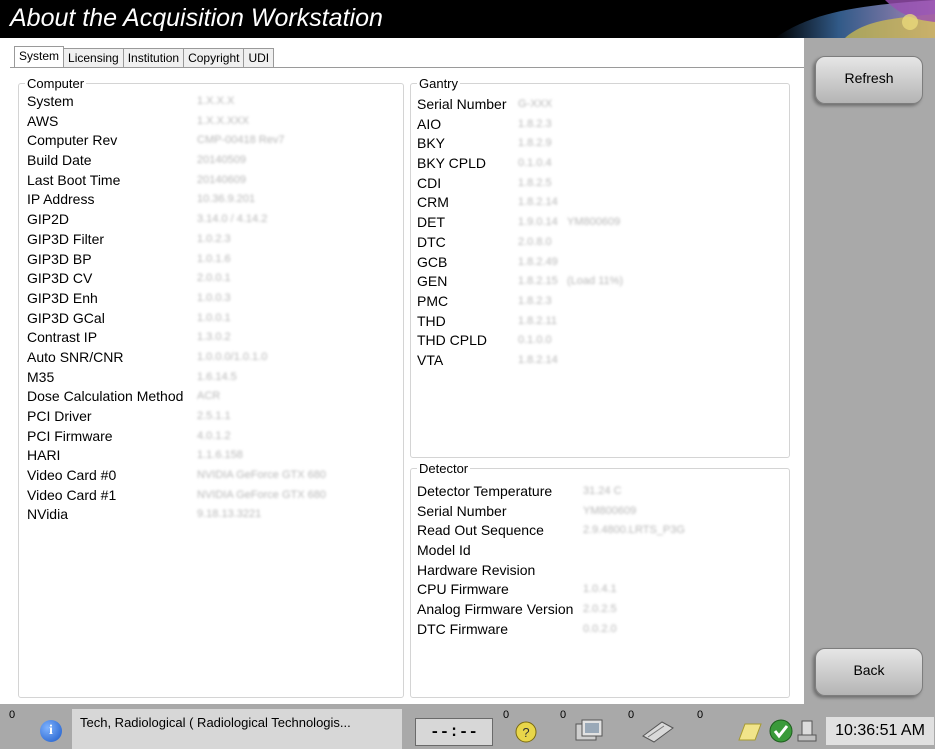 The width and height of the screenshot is (935, 749). I want to click on gantry-row-label: THD CPLD, so click(452, 340).